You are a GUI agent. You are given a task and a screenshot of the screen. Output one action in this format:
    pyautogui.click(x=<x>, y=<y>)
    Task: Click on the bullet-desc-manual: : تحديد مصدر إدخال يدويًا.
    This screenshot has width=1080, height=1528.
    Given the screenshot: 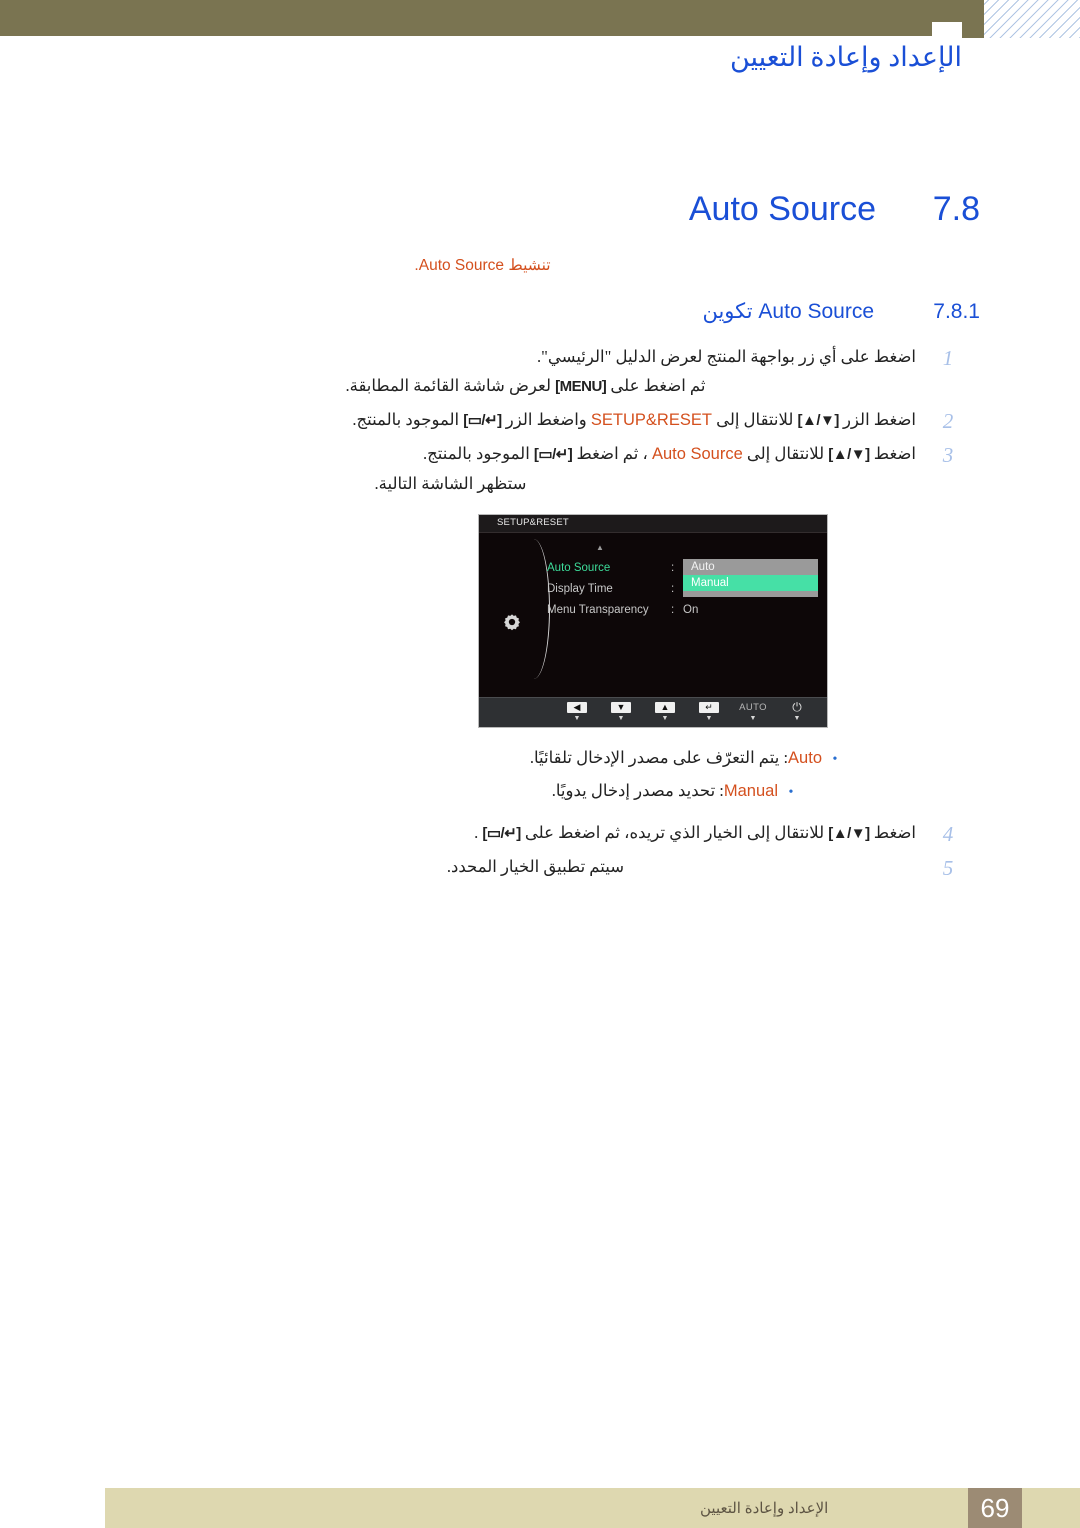 What is the action you would take?
    pyautogui.click(x=637, y=790)
    